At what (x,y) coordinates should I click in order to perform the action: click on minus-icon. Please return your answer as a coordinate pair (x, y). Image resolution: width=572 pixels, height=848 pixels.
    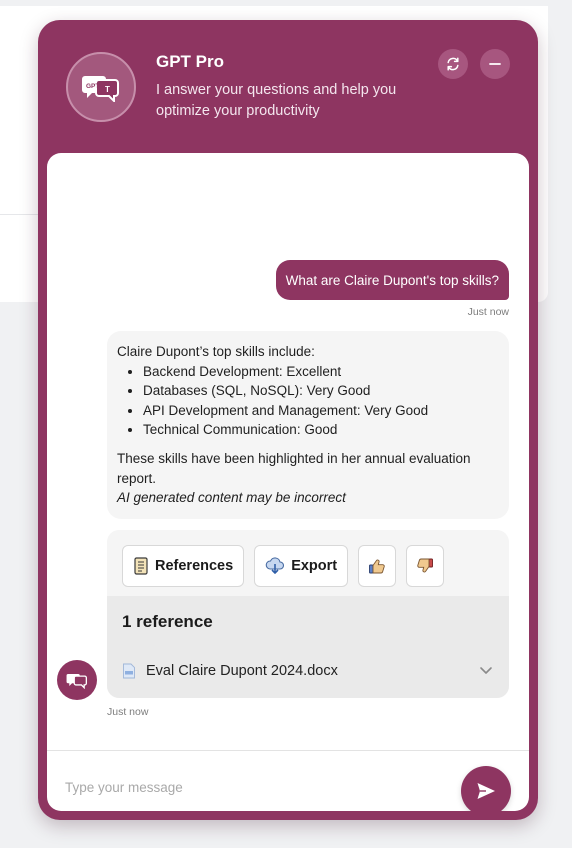
    Looking at the image, I should click on (495, 64).